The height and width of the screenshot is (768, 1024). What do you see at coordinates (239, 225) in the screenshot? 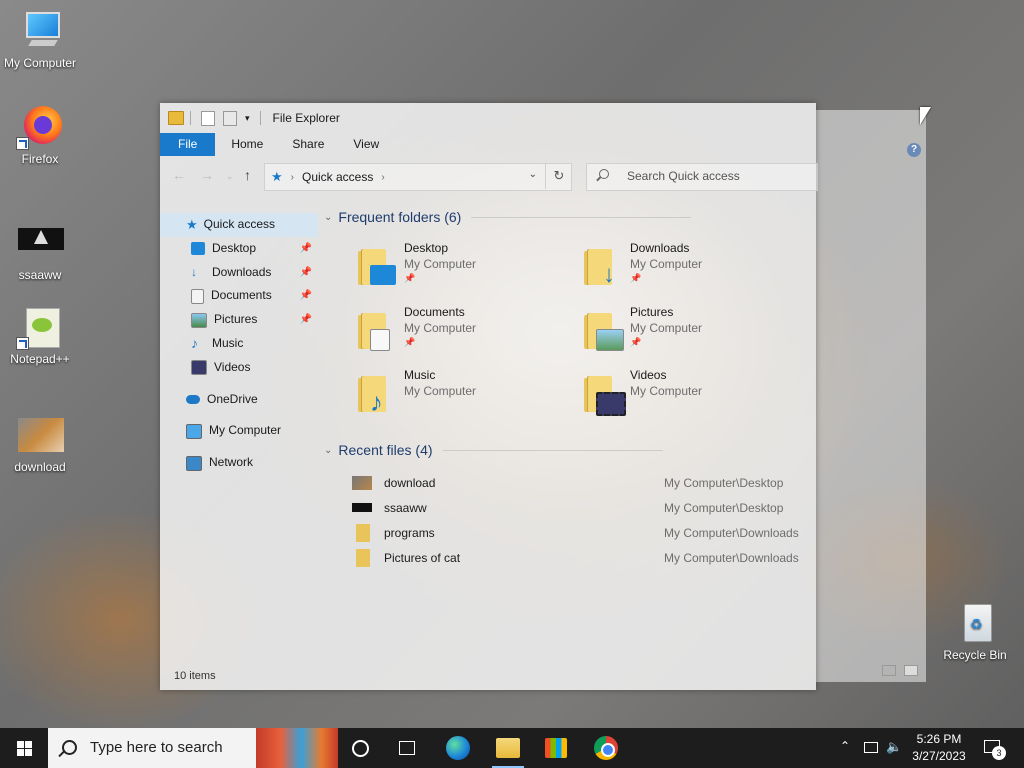
I see `nav-item-quick-access: ★ Quick access` at bounding box center [239, 225].